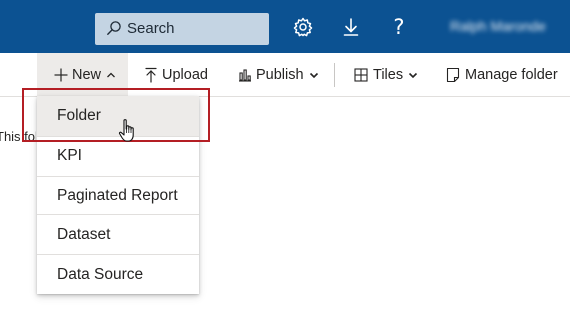  Describe the element at coordinates (303, 27) in the screenshot. I see `gear-icon` at that location.